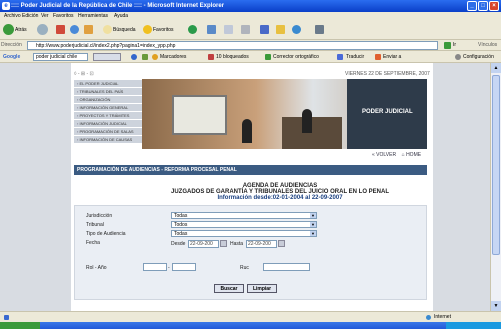  I want to click on system-tray, so click(473, 325).